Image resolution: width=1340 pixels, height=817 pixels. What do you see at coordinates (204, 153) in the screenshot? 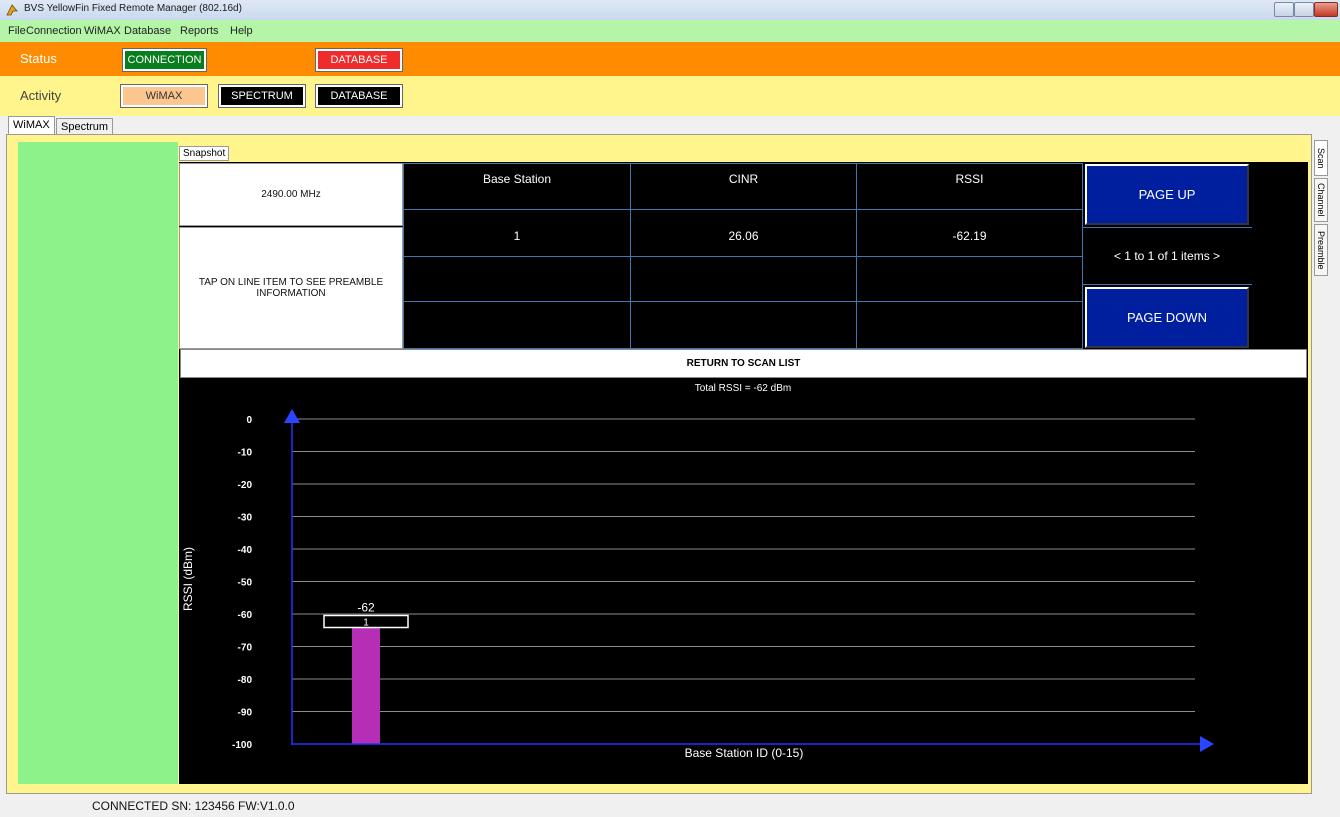
I see `snapshot-tab: Snapshot` at bounding box center [204, 153].